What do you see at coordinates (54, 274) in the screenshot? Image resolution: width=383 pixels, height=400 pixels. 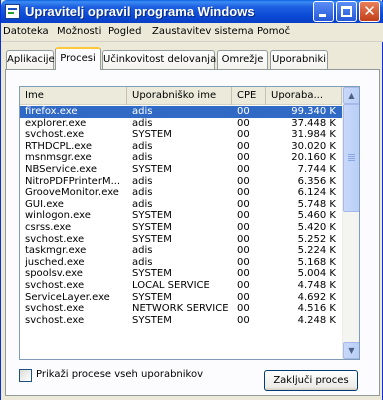 I see `process-name: spoolsv.exe` at bounding box center [54, 274].